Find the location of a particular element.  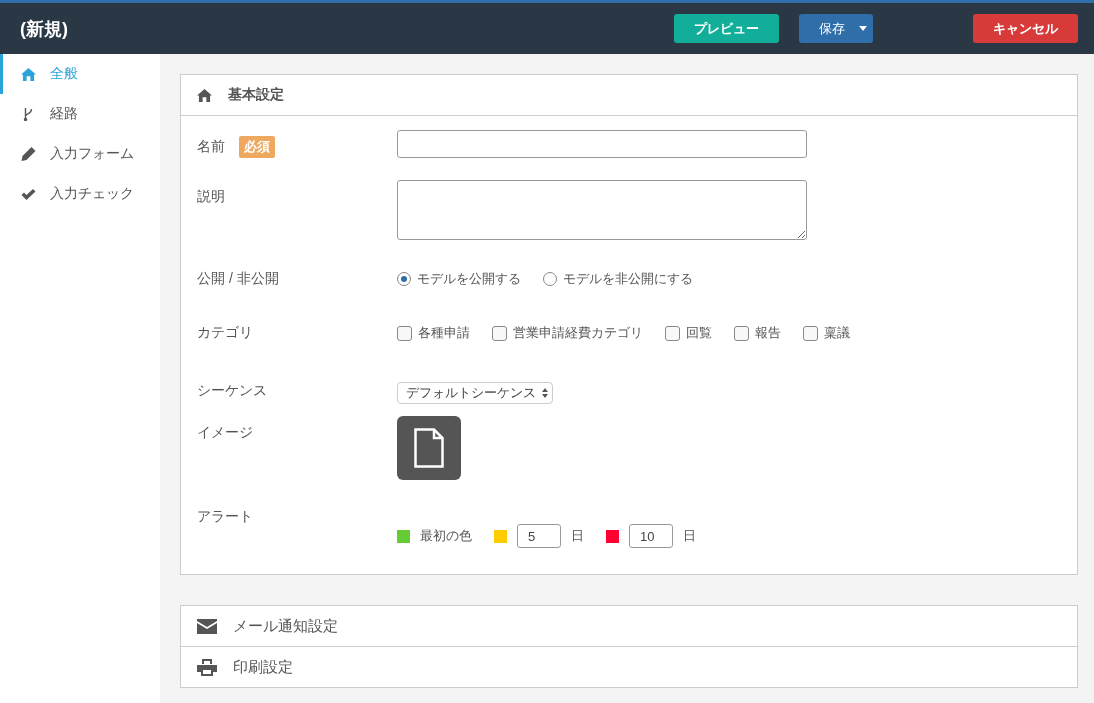

image-button is located at coordinates (429, 448).